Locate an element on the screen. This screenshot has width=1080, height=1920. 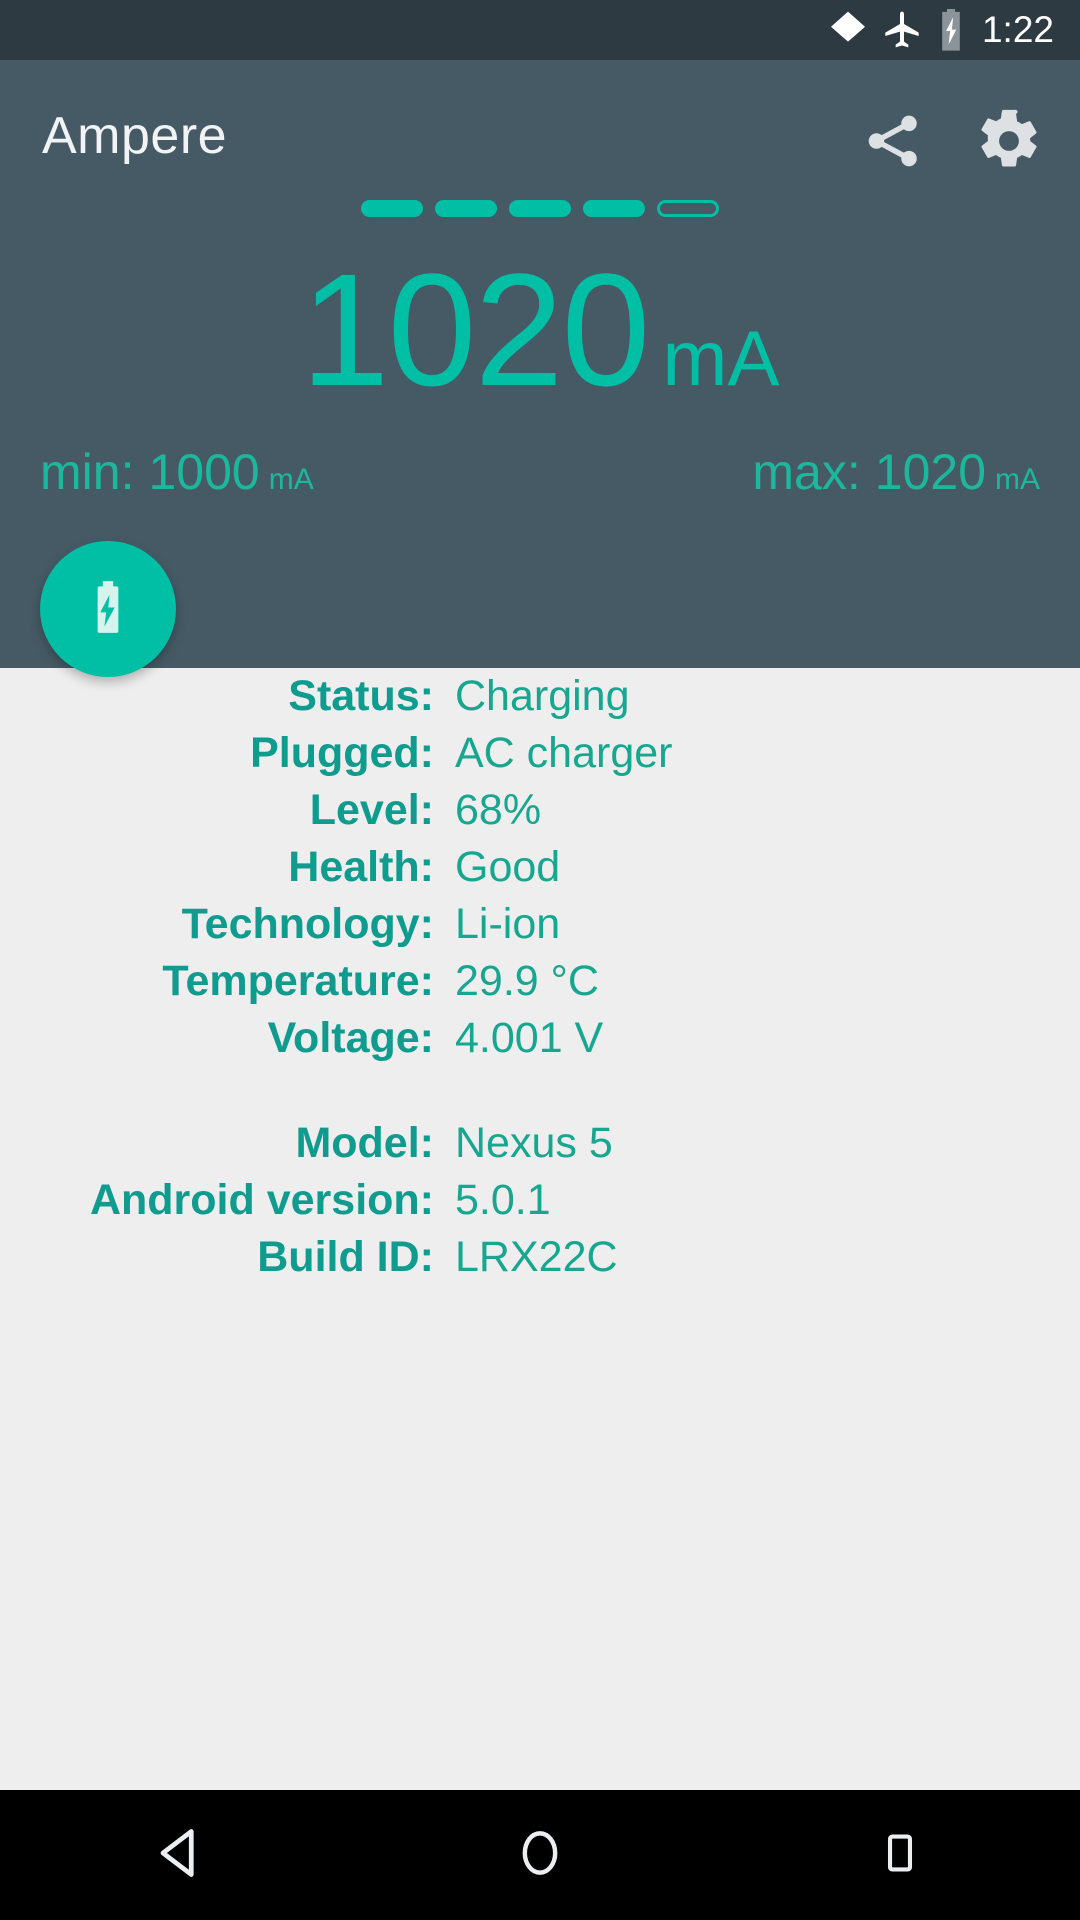
status-bar-clock: 1:22 is located at coordinates (1017, 29).